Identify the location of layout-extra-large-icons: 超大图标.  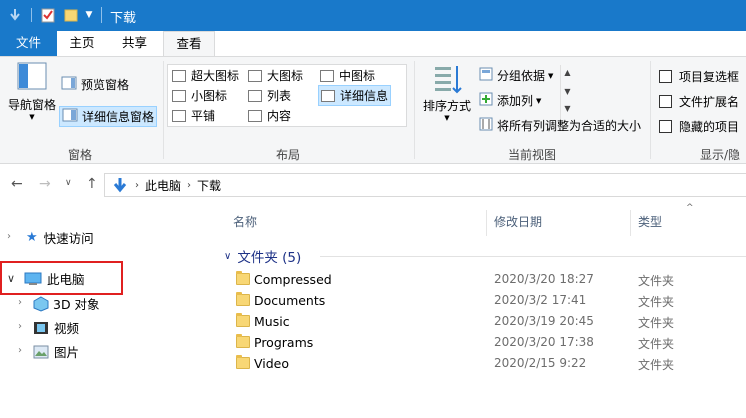
(205, 75).